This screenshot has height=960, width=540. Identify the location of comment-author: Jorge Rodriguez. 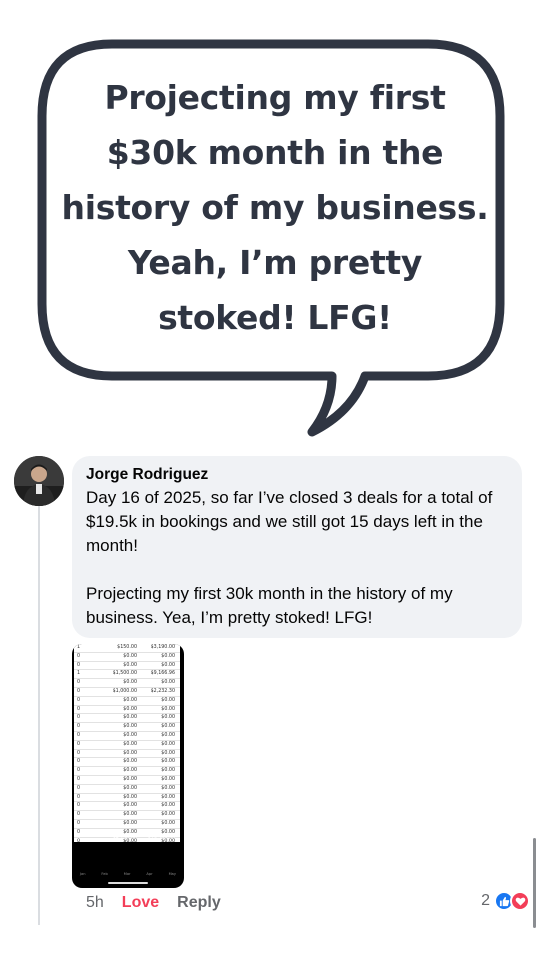
(297, 475).